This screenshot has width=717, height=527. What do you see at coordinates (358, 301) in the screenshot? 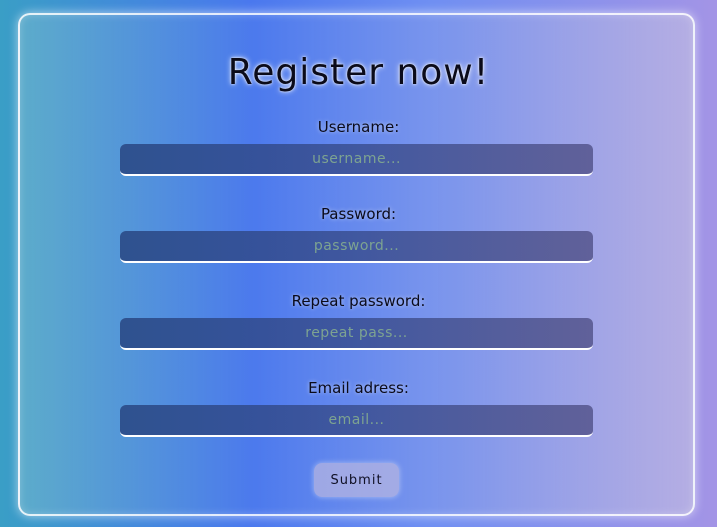
I see `repeat-password-label: Repeat password:` at bounding box center [358, 301].